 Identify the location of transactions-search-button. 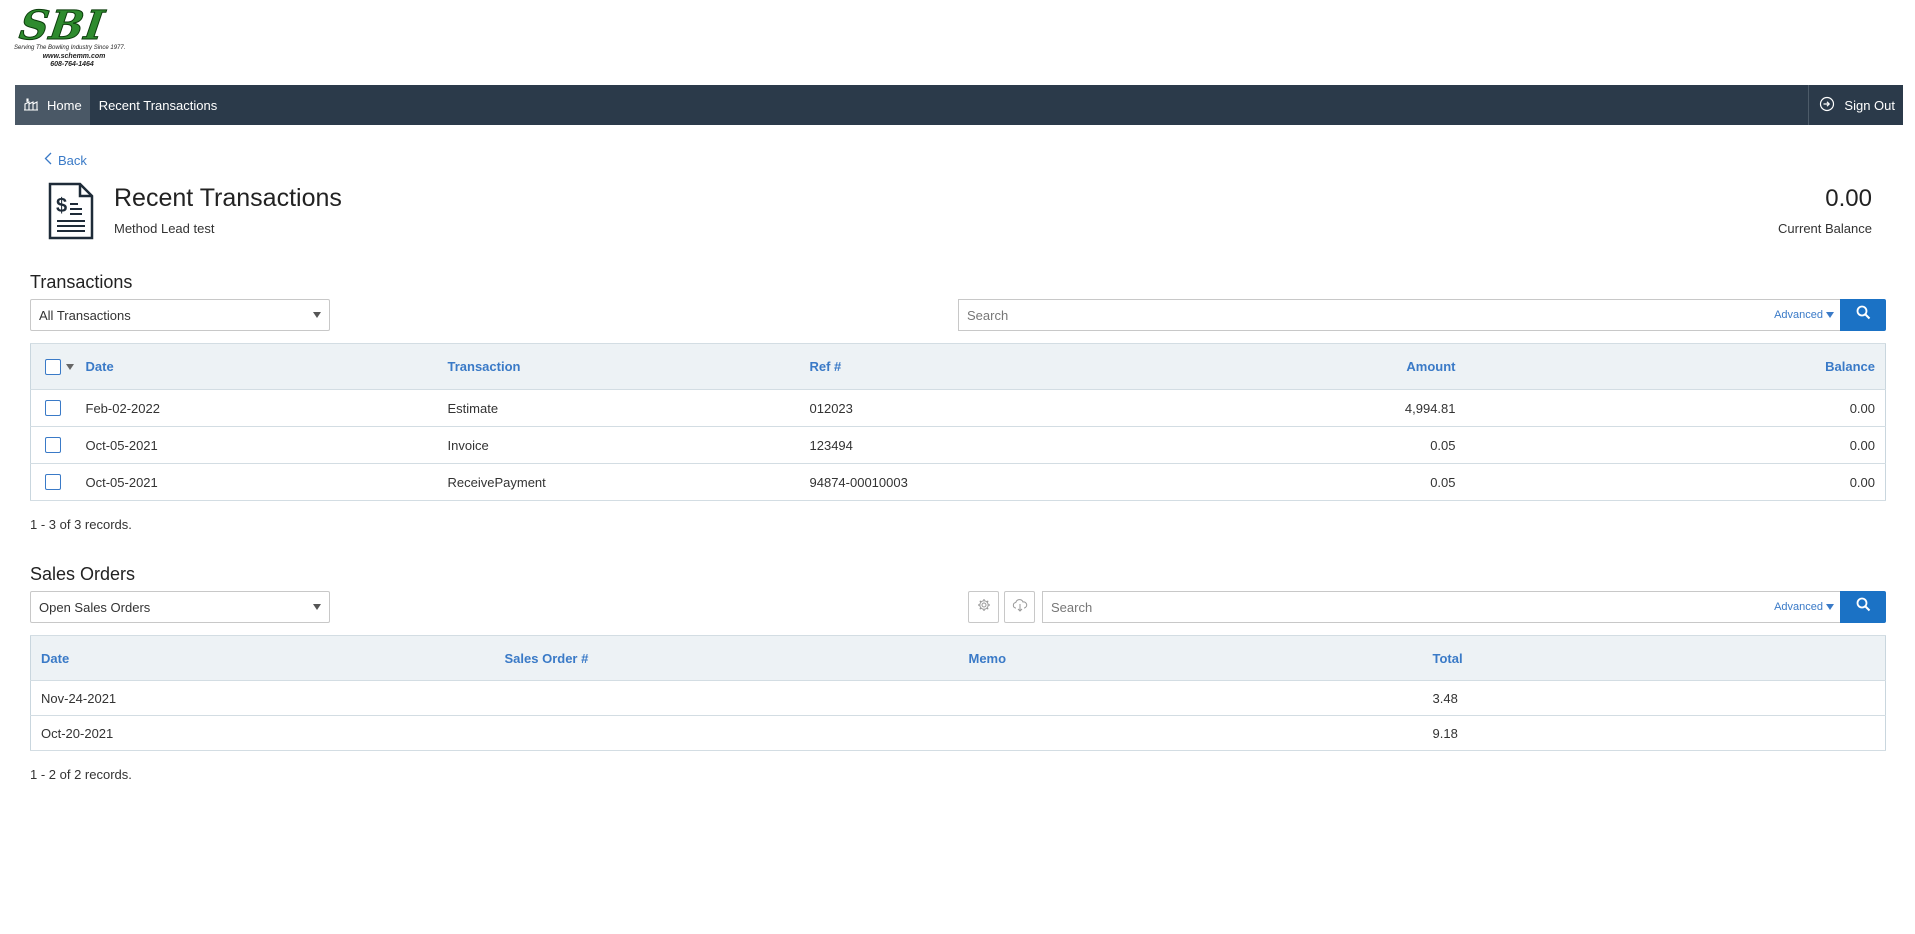
(1863, 315).